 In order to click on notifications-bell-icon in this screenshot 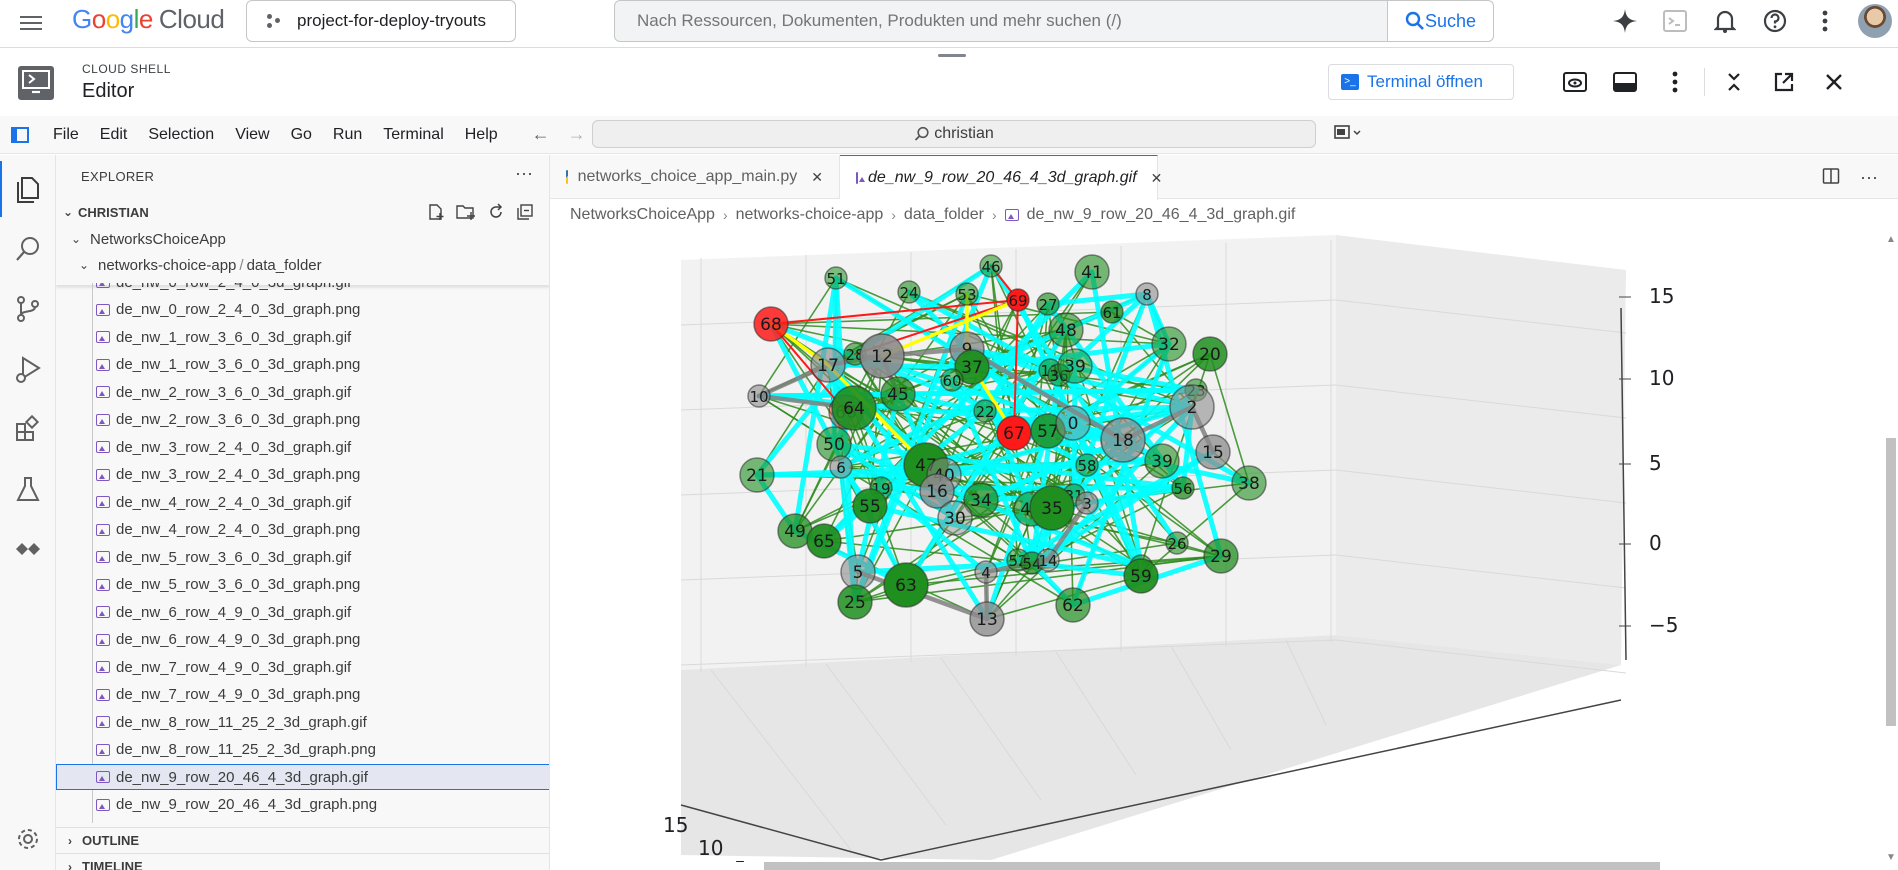, I will do `click(1725, 21)`.